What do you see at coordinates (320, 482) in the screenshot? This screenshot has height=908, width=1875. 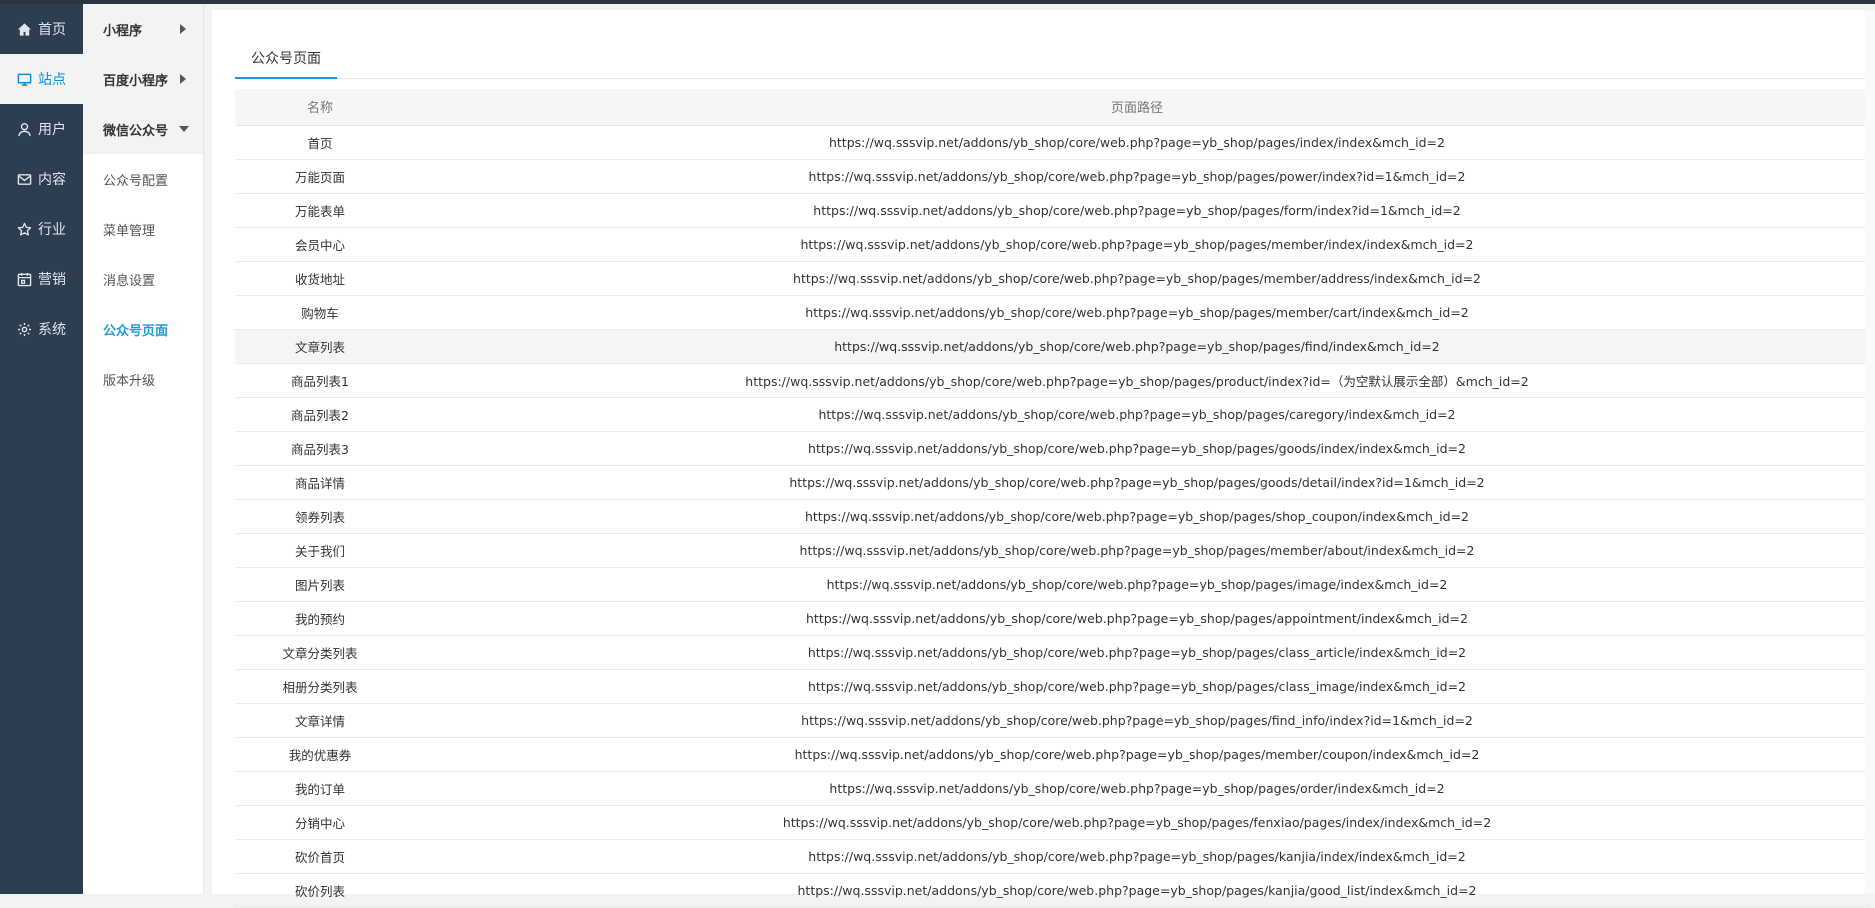 I see `cell-name: 商品详情` at bounding box center [320, 482].